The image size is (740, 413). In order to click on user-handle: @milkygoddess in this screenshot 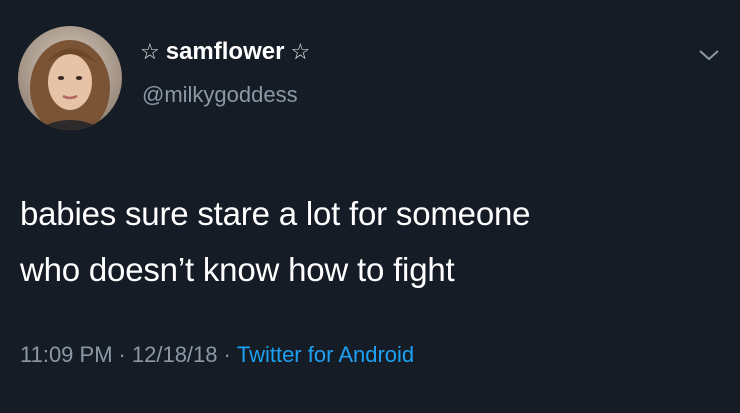, I will do `click(220, 95)`.